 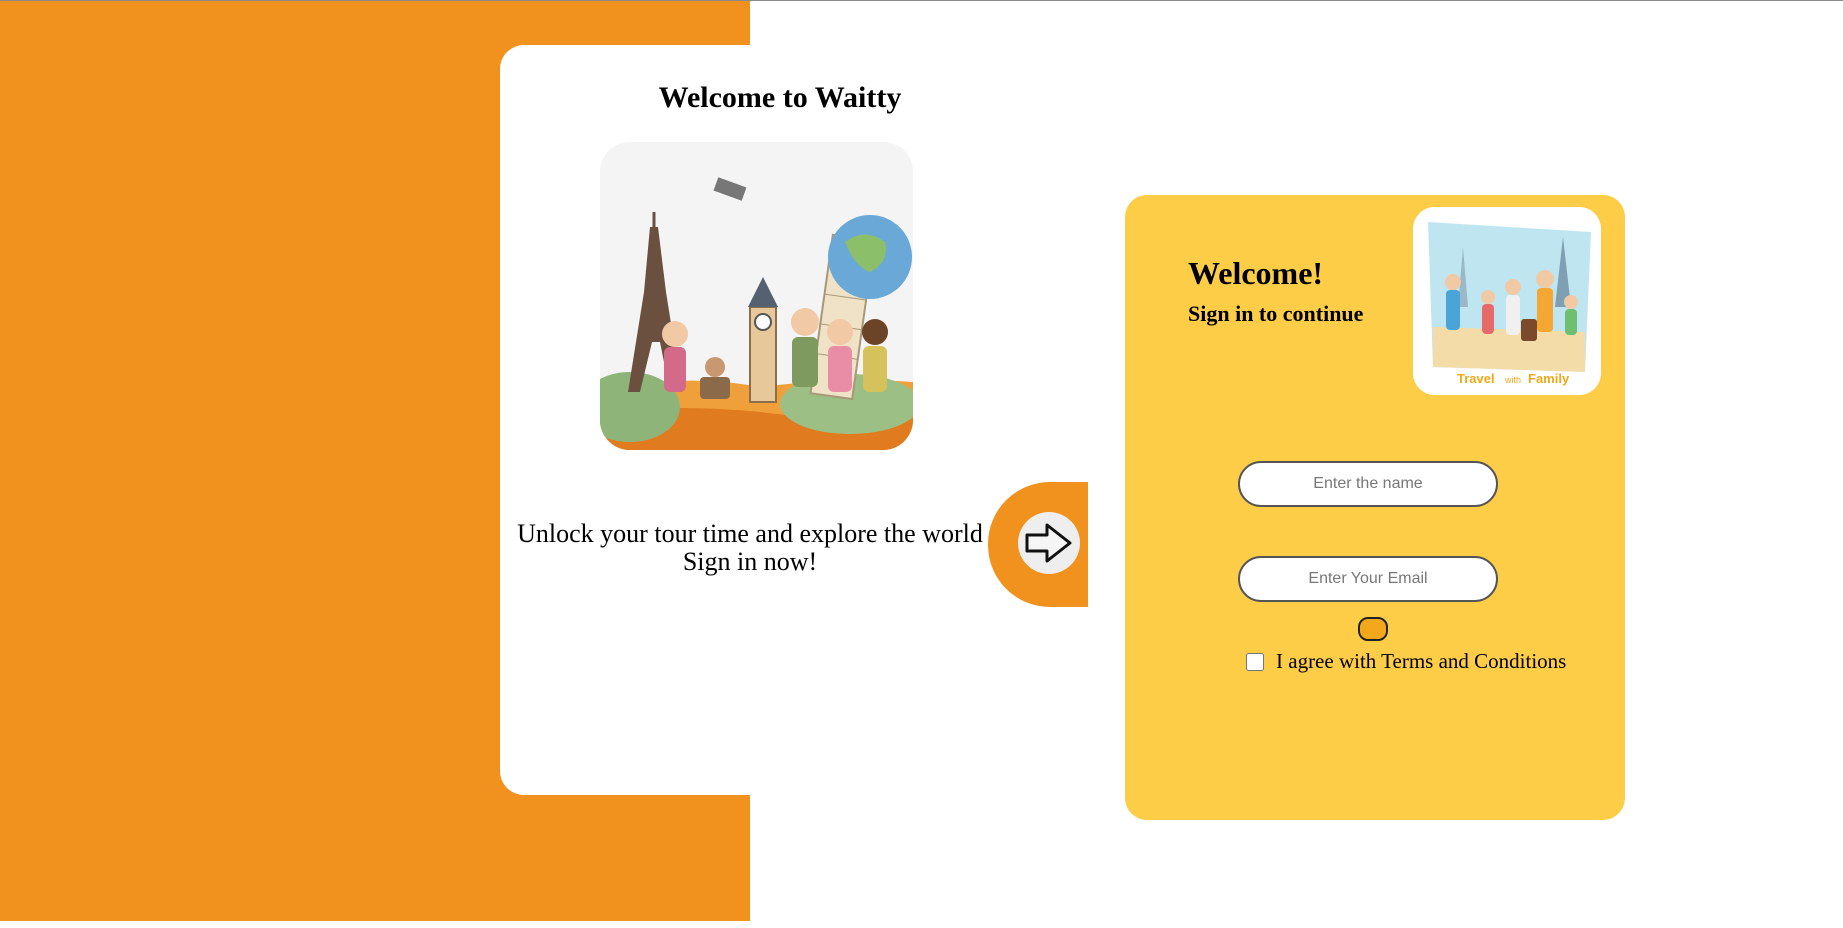 What do you see at coordinates (1512, 380) in the screenshot?
I see `caption-with: with` at bounding box center [1512, 380].